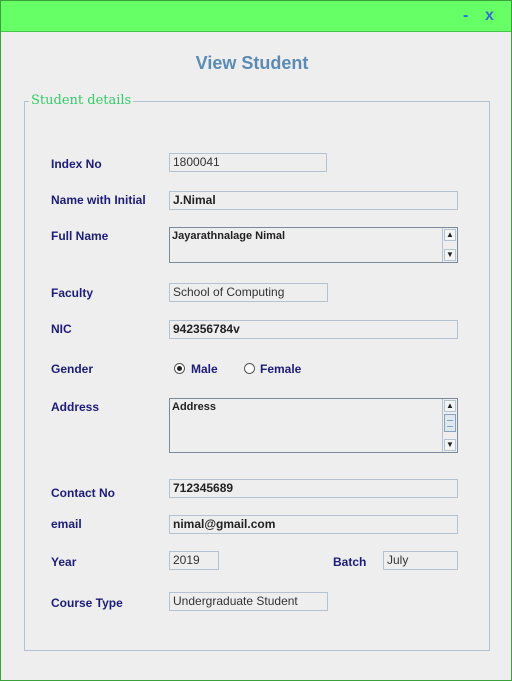 This screenshot has width=512, height=681. What do you see at coordinates (179, 368) in the screenshot?
I see `gender-male-radio` at bounding box center [179, 368].